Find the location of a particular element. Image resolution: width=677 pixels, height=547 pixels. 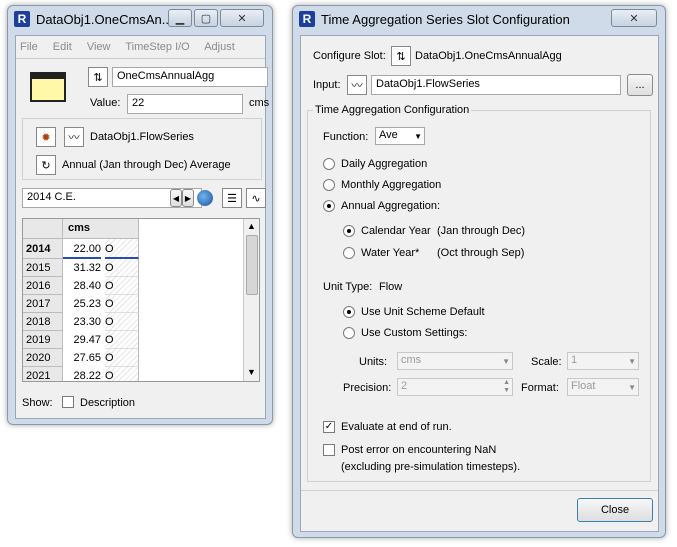

gear-icon: ✹ is located at coordinates (46, 137).